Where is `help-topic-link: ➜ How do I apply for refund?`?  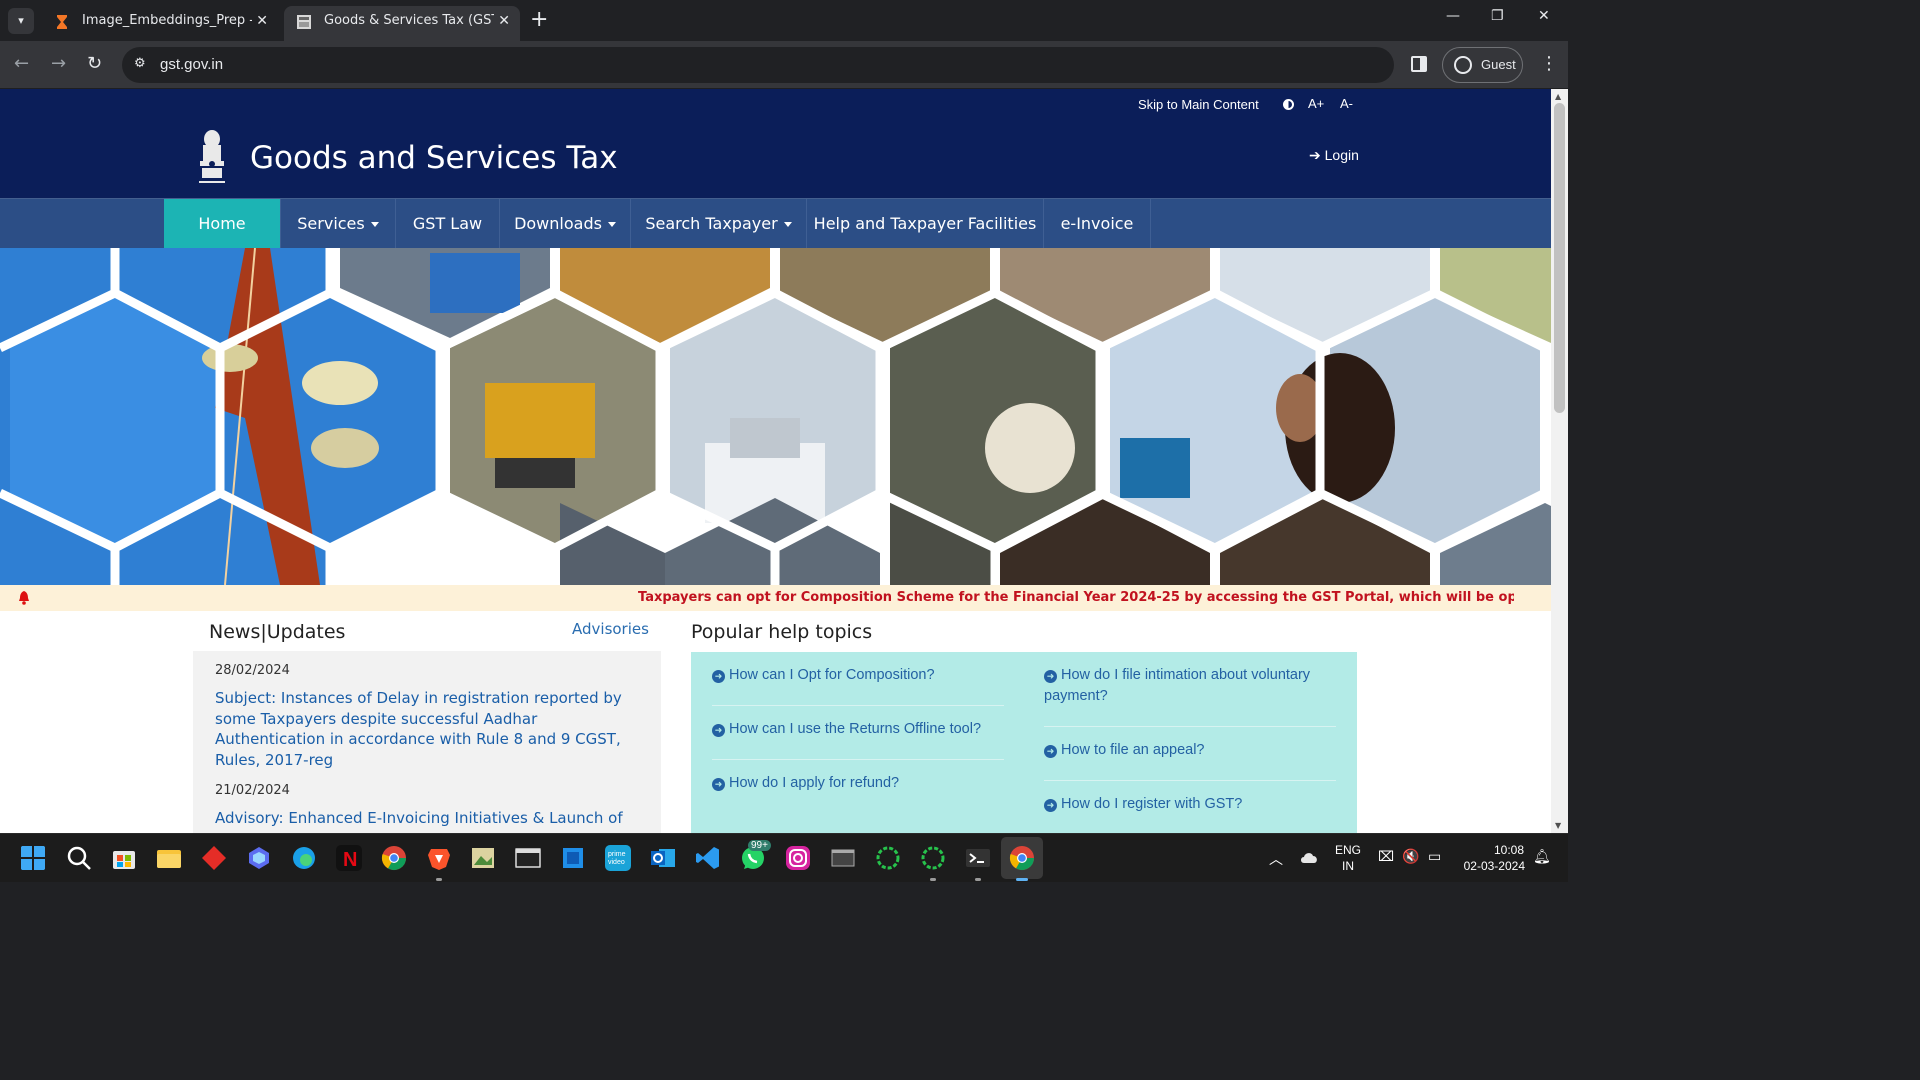
help-topic-link: ➜ How do I apply for refund? is located at coordinates (858, 787).